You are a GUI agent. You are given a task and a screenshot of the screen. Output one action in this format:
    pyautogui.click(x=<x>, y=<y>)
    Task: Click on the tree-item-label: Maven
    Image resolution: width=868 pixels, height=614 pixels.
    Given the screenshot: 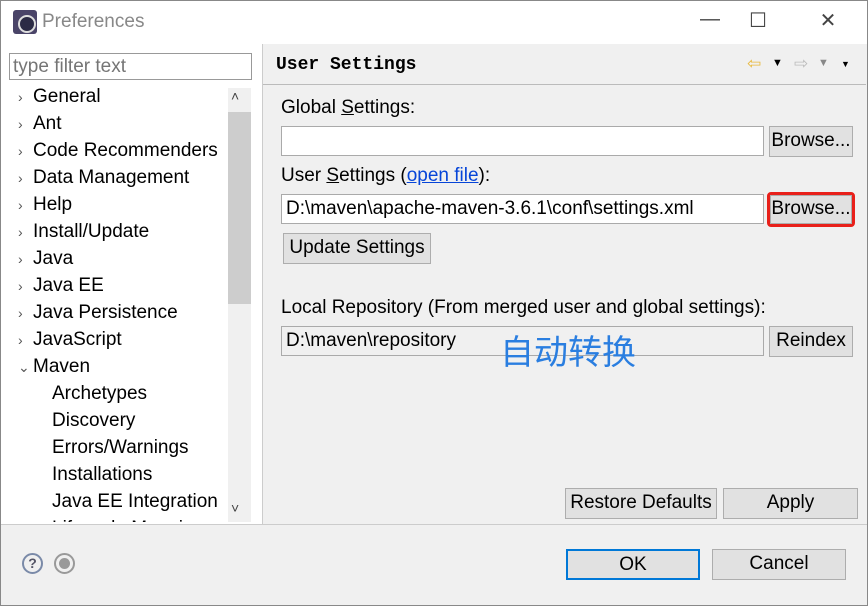 What is the action you would take?
    pyautogui.click(x=62, y=366)
    